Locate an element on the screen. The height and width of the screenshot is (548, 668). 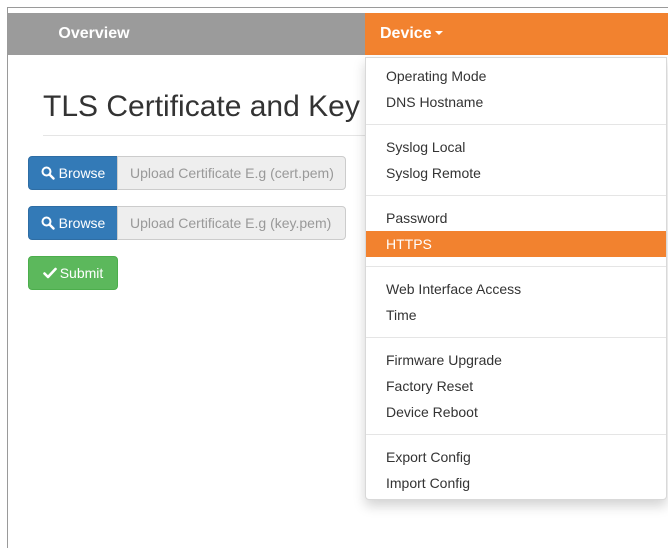
browse-key-button: Browse is located at coordinates (73, 223).